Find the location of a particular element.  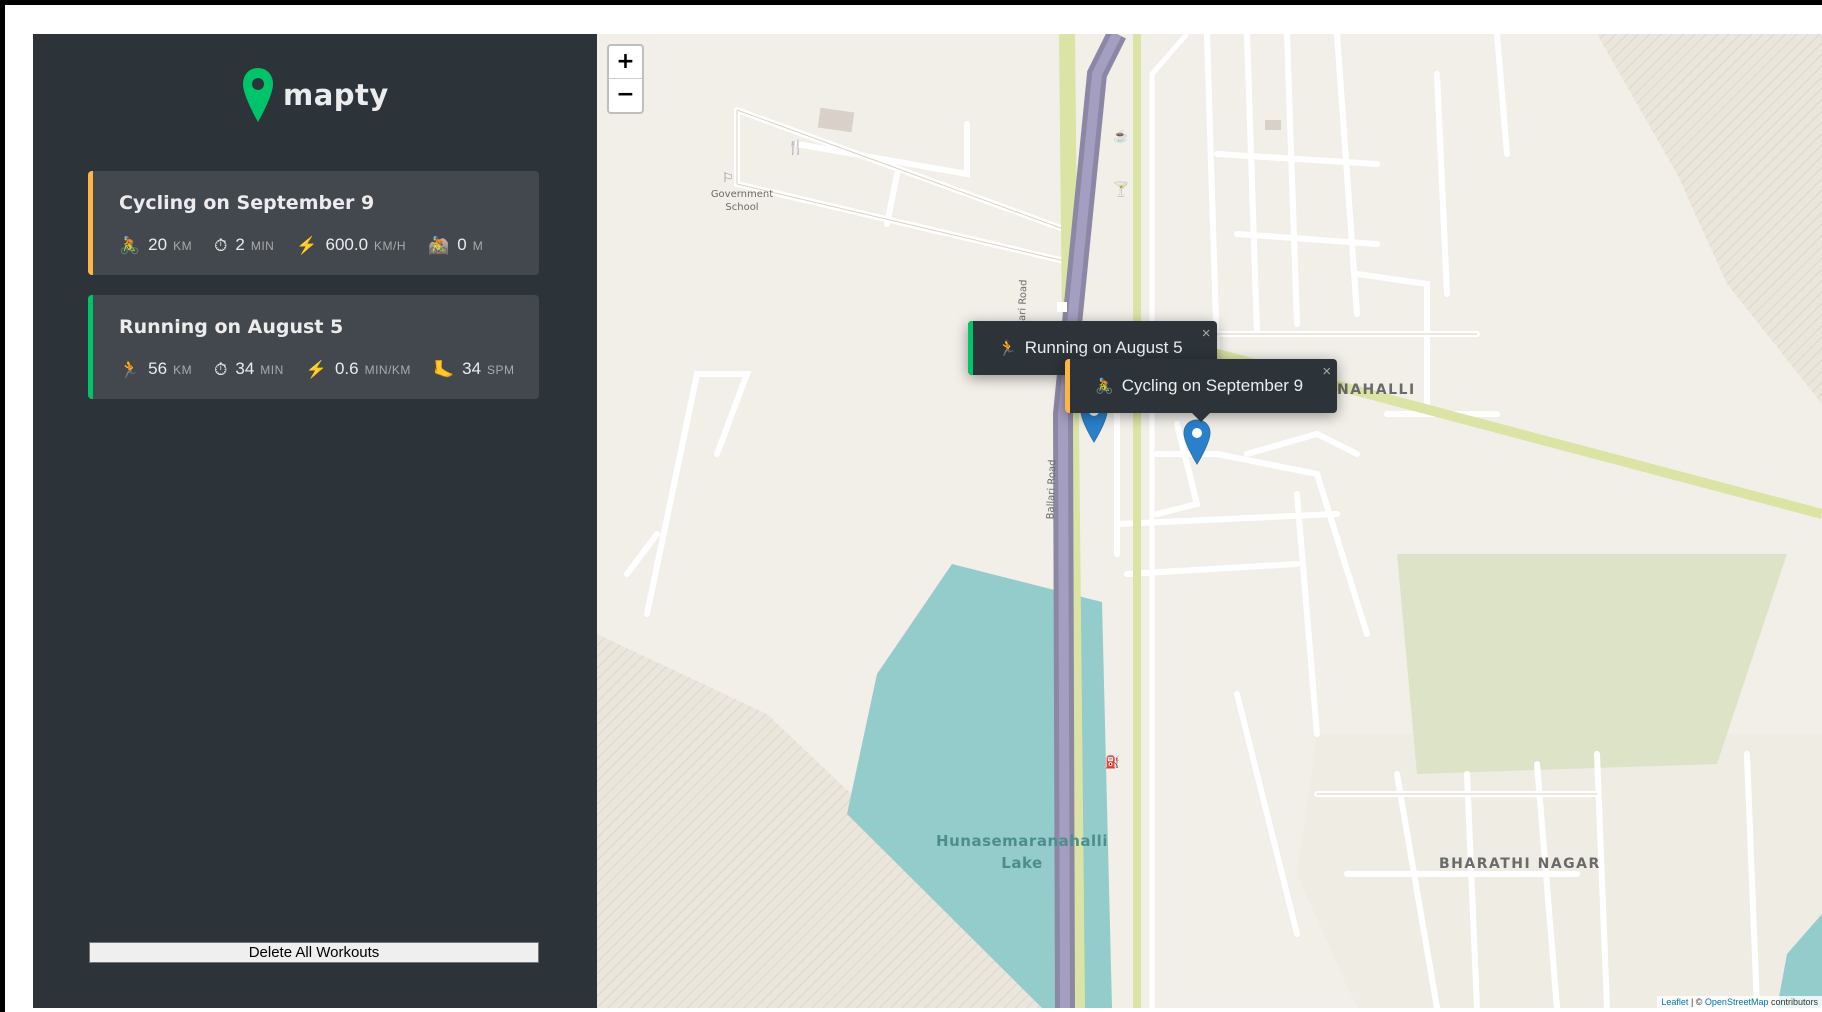

window-frame-top is located at coordinates (911, 2).